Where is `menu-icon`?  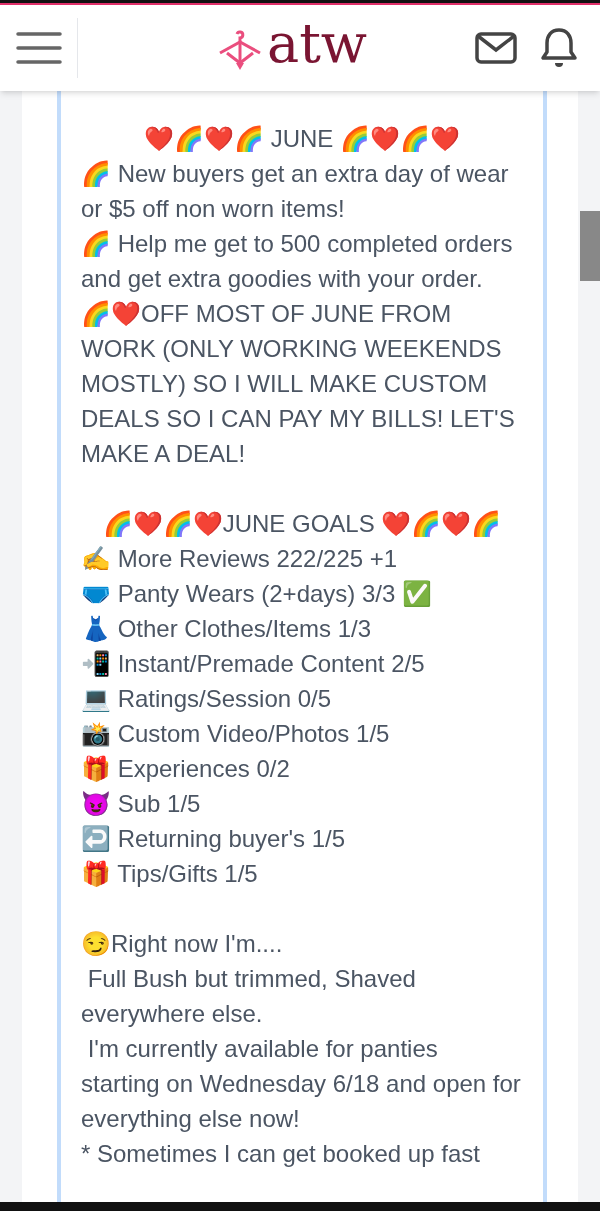
menu-icon is located at coordinates (38, 48).